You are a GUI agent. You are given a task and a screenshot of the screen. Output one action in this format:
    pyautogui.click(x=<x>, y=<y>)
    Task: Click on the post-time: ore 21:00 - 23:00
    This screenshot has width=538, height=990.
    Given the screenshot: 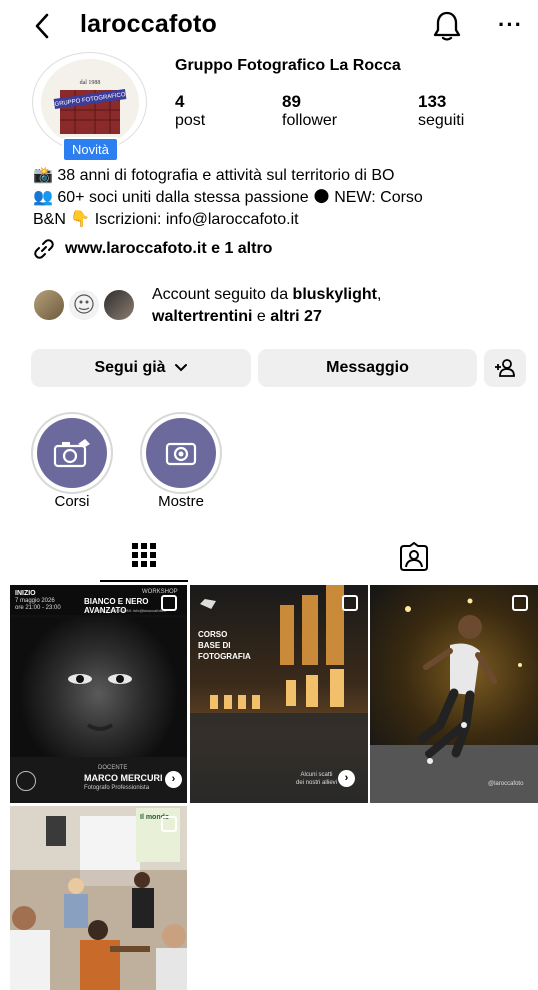 What is the action you would take?
    pyautogui.click(x=38, y=608)
    